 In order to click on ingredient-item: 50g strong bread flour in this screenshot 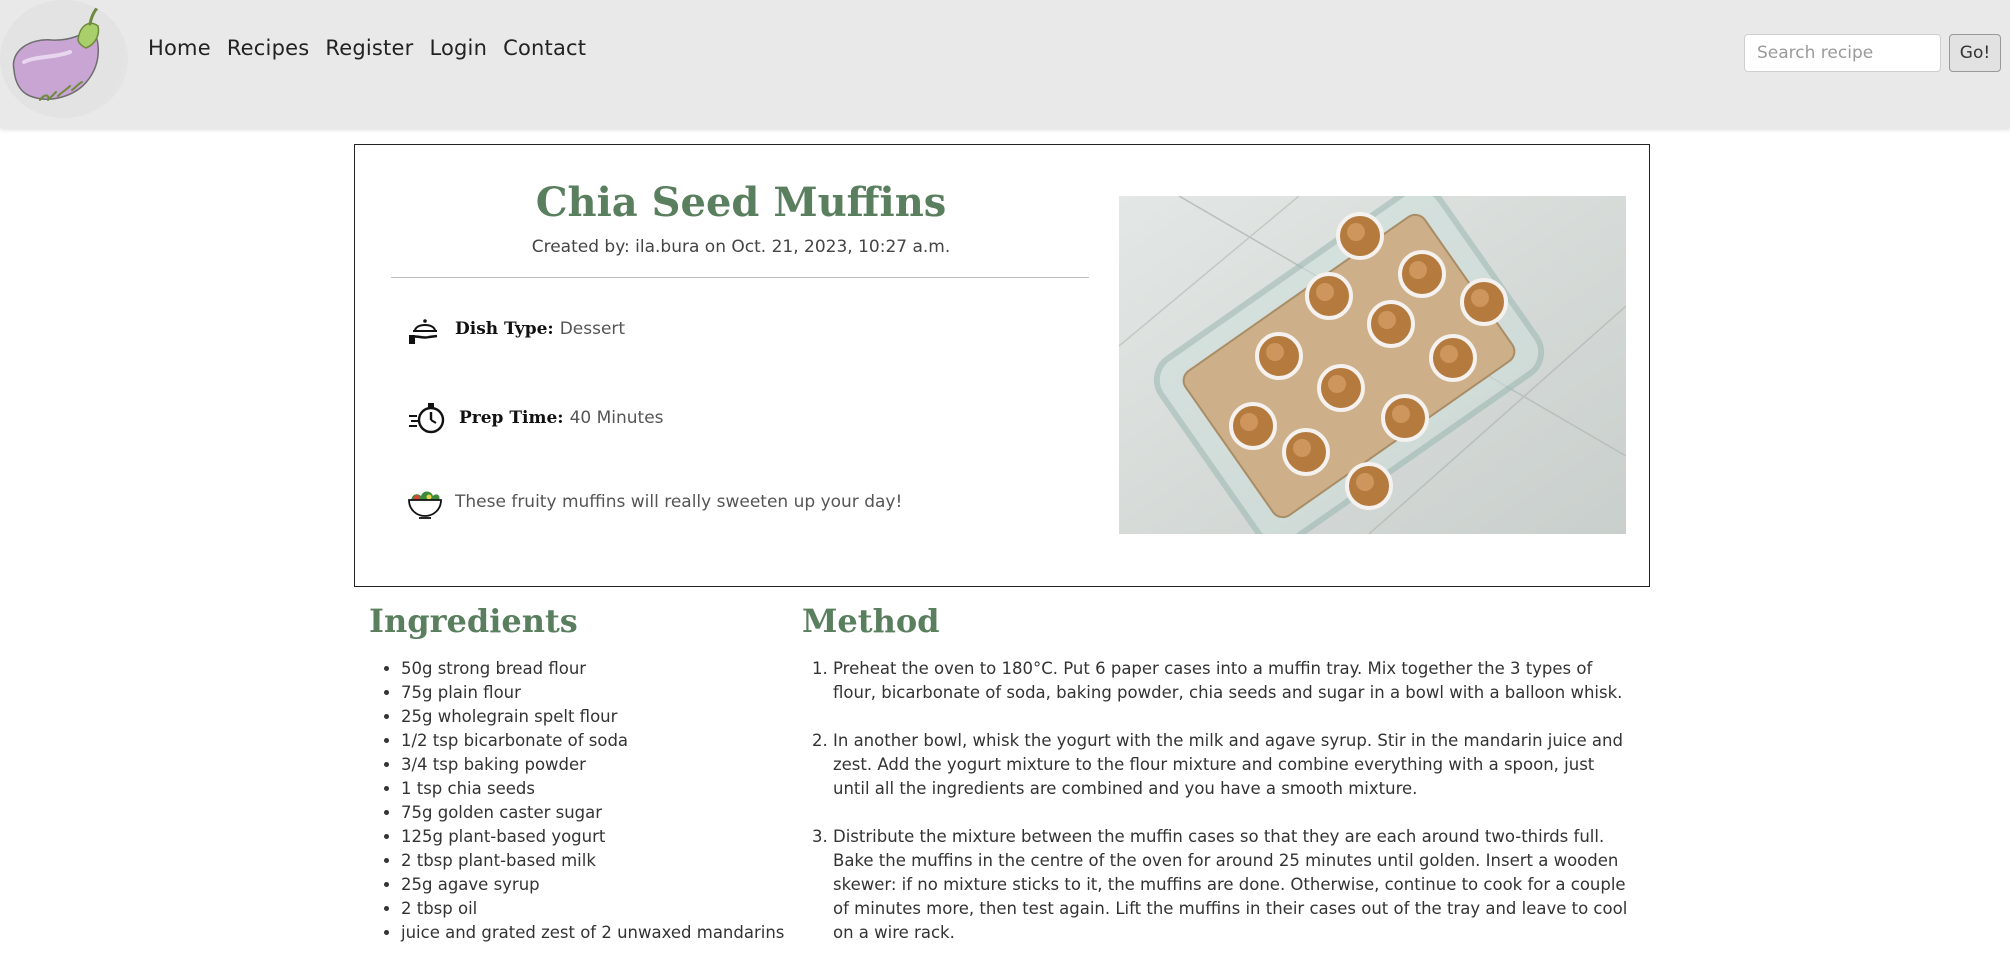, I will do `click(592, 669)`.